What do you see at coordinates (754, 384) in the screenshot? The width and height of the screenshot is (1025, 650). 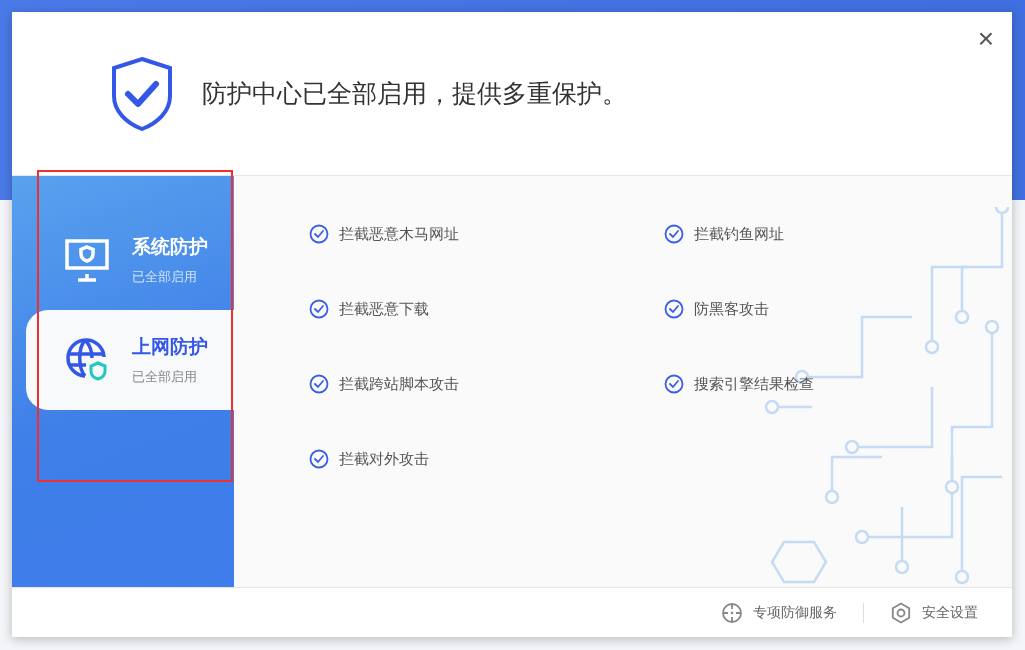 I see `feature-label: 搜索引擎结果检查` at bounding box center [754, 384].